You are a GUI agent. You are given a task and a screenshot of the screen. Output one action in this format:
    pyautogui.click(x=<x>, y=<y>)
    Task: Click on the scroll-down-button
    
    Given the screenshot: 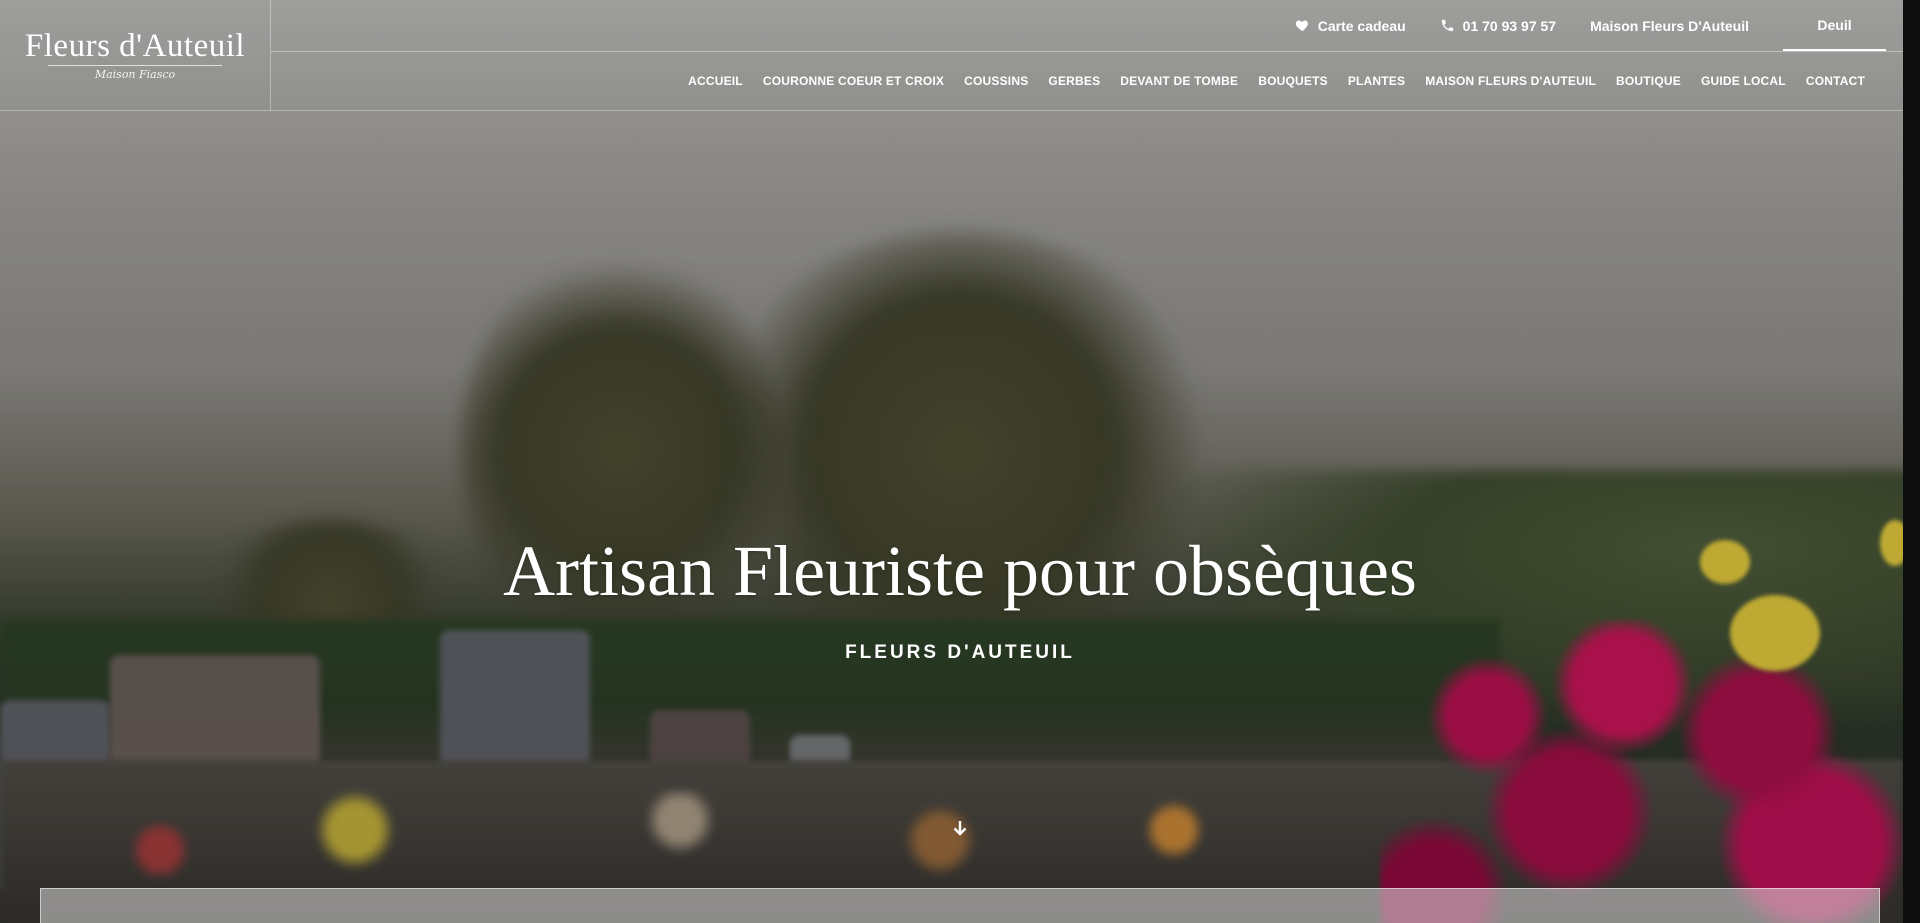 What is the action you would take?
    pyautogui.click(x=960, y=828)
    